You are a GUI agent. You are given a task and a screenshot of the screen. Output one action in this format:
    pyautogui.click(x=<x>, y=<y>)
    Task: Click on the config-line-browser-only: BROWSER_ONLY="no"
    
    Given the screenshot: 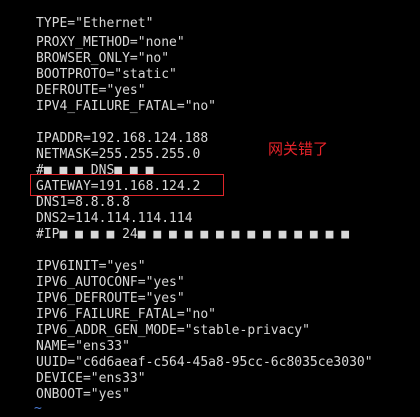 What is the action you would take?
    pyautogui.click(x=103, y=58)
    